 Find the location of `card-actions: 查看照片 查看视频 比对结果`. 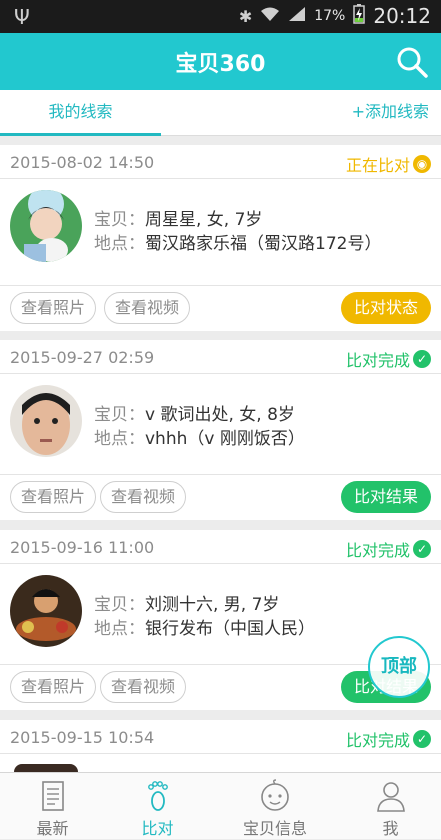

card-actions: 查看照片 查看视频 比对结果 is located at coordinates (220, 497).